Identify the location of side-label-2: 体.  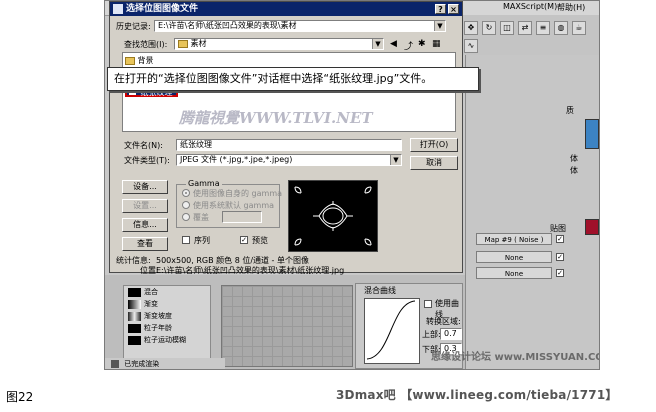
(574, 158).